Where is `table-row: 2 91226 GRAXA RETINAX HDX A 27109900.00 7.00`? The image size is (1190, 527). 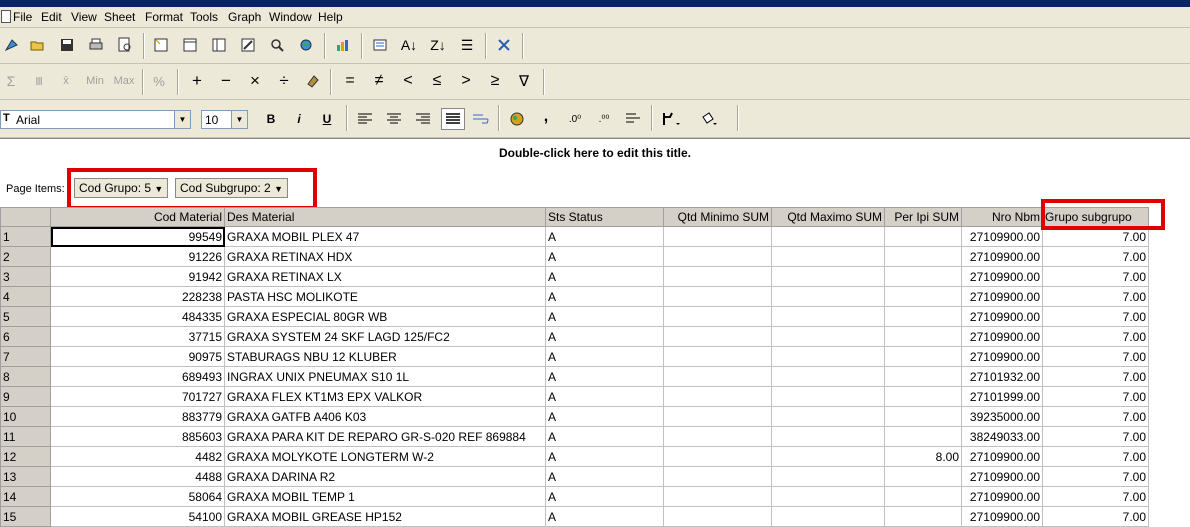 table-row: 2 91226 GRAXA RETINAX HDX A 27109900.00 7.00 is located at coordinates (574, 256).